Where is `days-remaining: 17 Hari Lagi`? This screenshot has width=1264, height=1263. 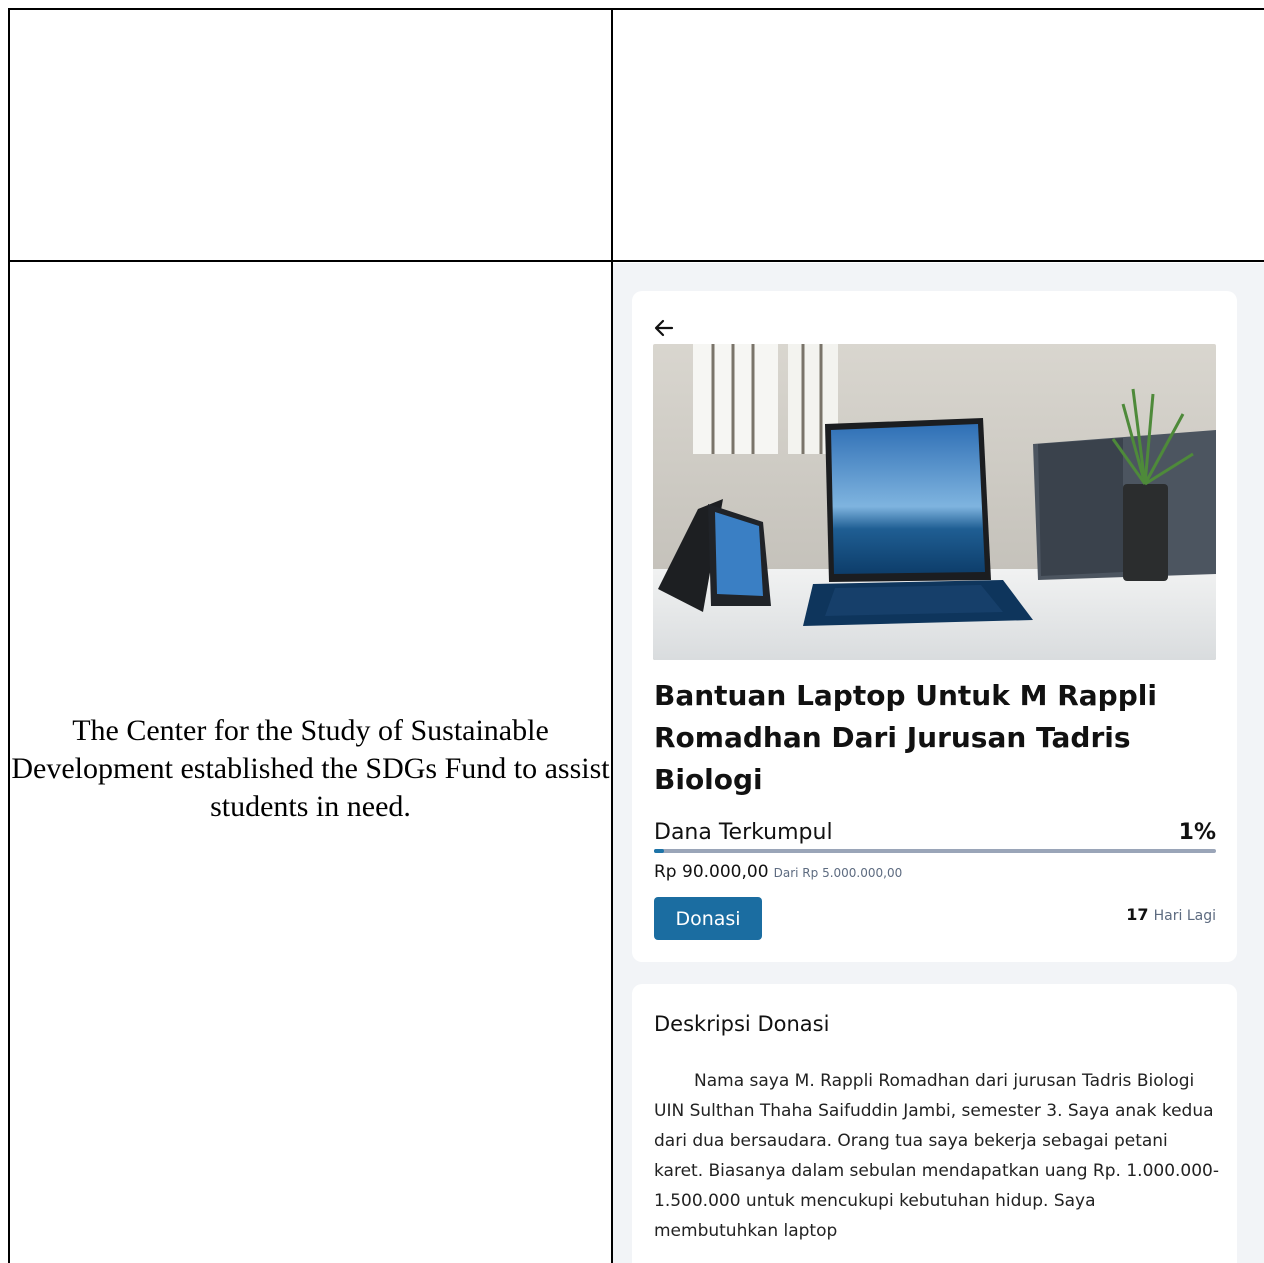 days-remaining: 17 Hari Lagi is located at coordinates (1171, 914).